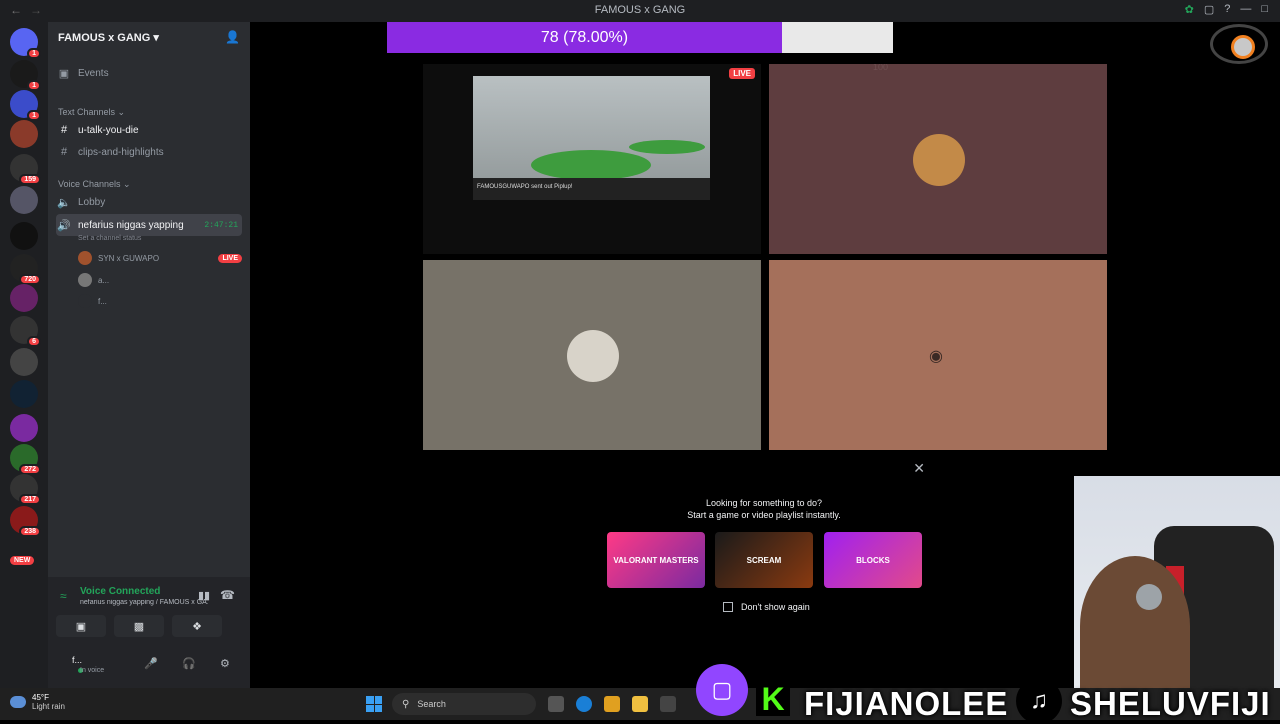  What do you see at coordinates (591, 189) in the screenshot?
I see `game-dialog: FAMOUSGUWAPO sent out Piplup!` at bounding box center [591, 189].